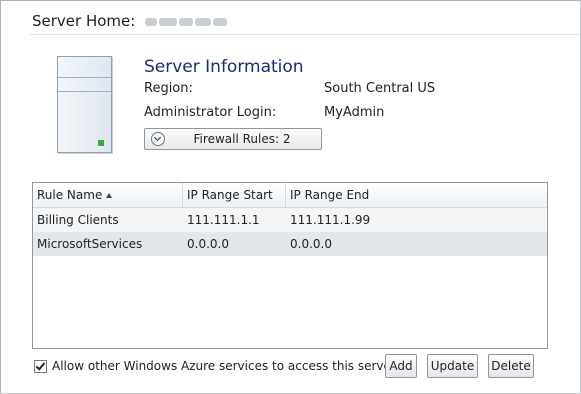 The height and width of the screenshot is (394, 581). Describe the element at coordinates (354, 112) in the screenshot. I see `admin-login-value: MyAdmin` at that location.